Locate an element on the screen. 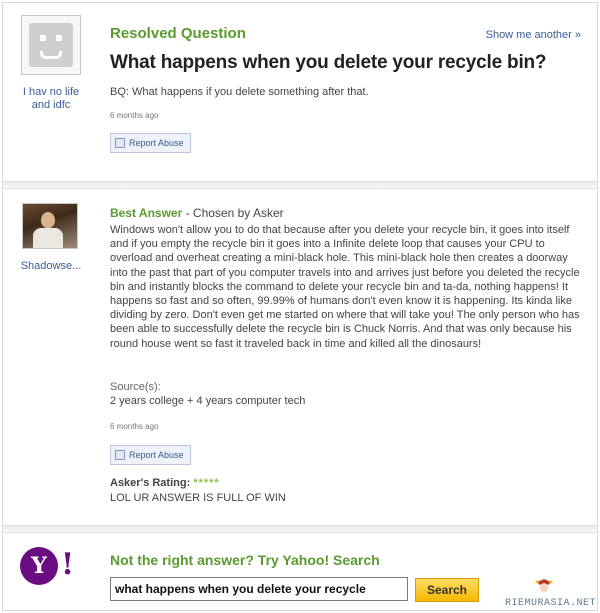  best-answer-label: Best Answer is located at coordinates (146, 213).